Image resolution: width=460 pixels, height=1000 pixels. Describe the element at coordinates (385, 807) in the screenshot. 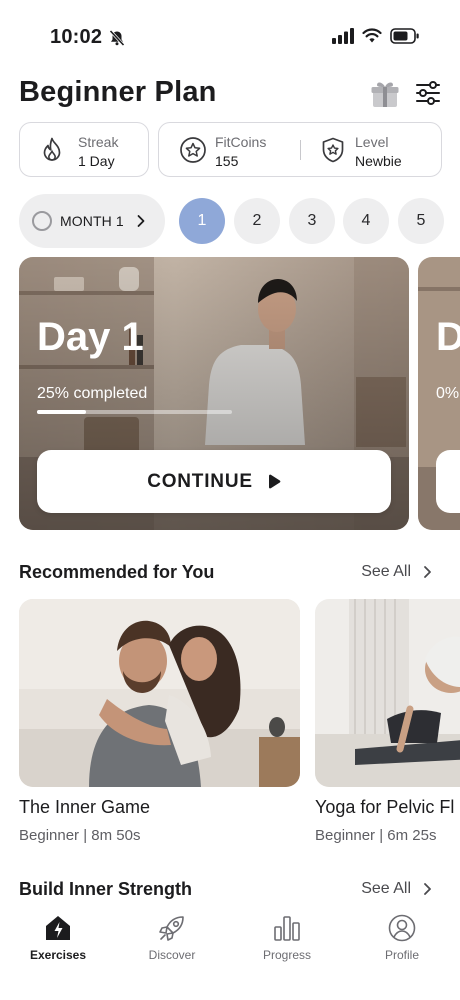

I see `recommended-item-title: Yoga for Pelvic Fl` at that location.